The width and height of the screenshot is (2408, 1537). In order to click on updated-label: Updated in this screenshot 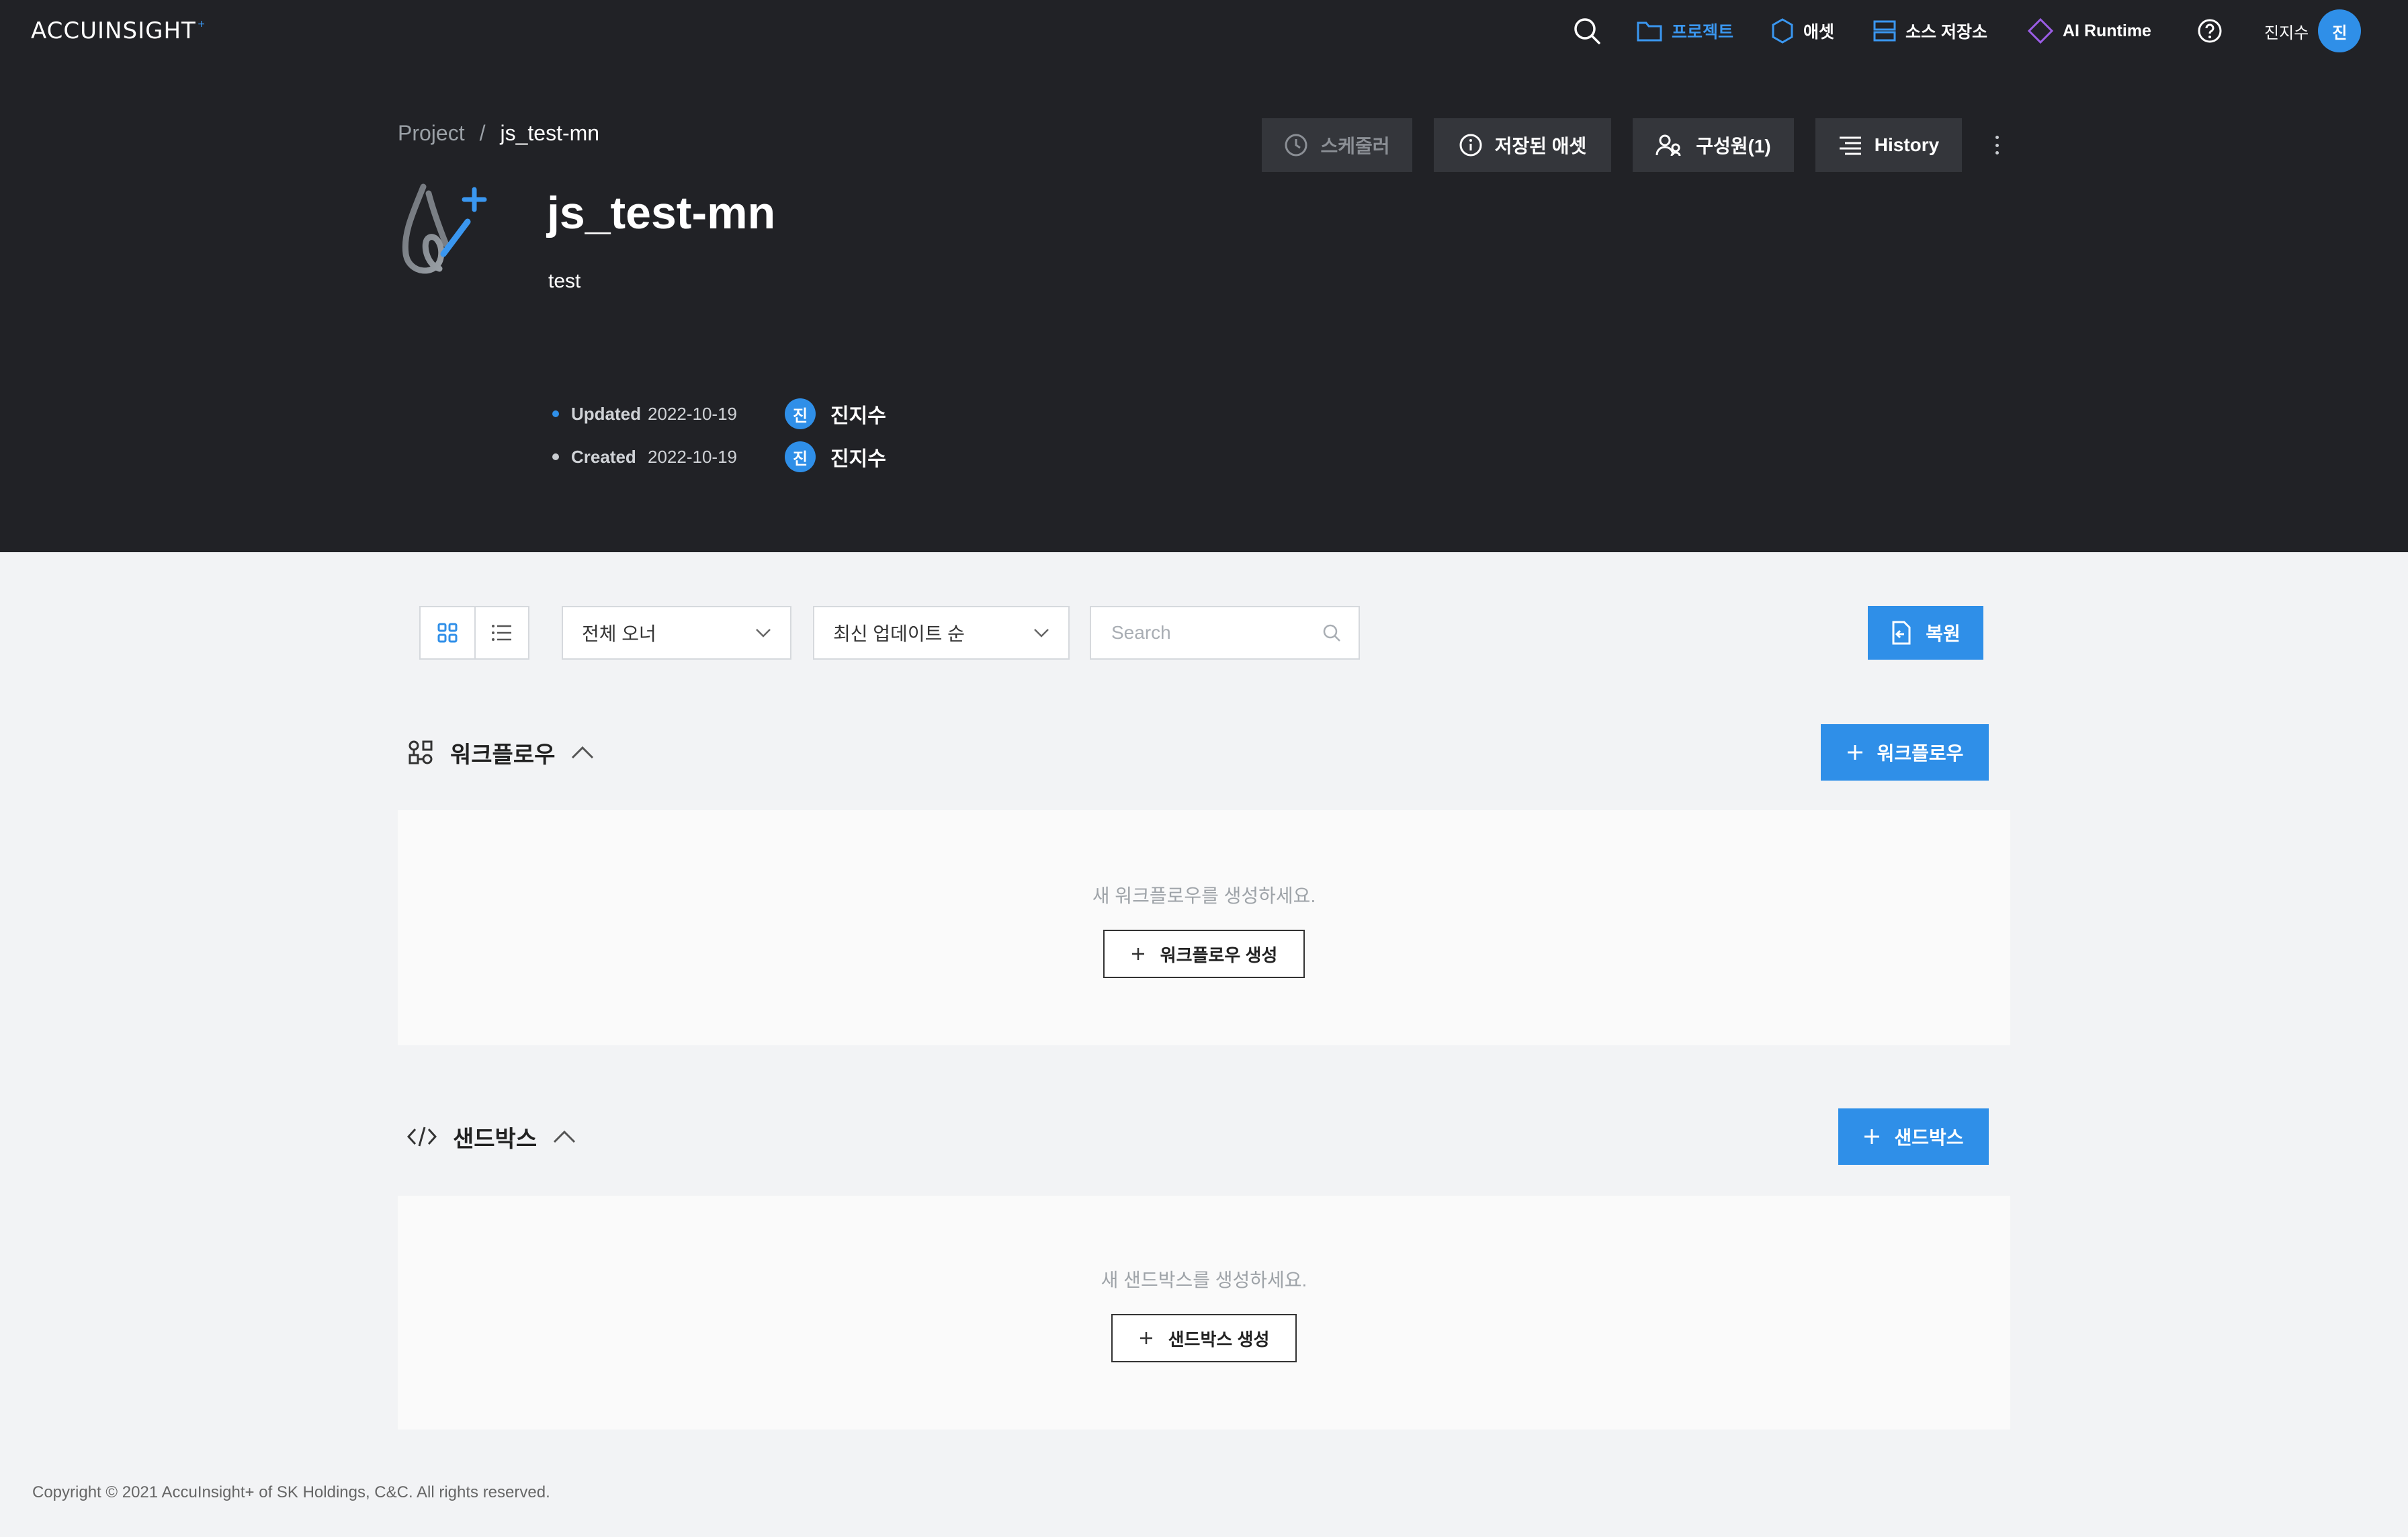, I will do `click(606, 413)`.